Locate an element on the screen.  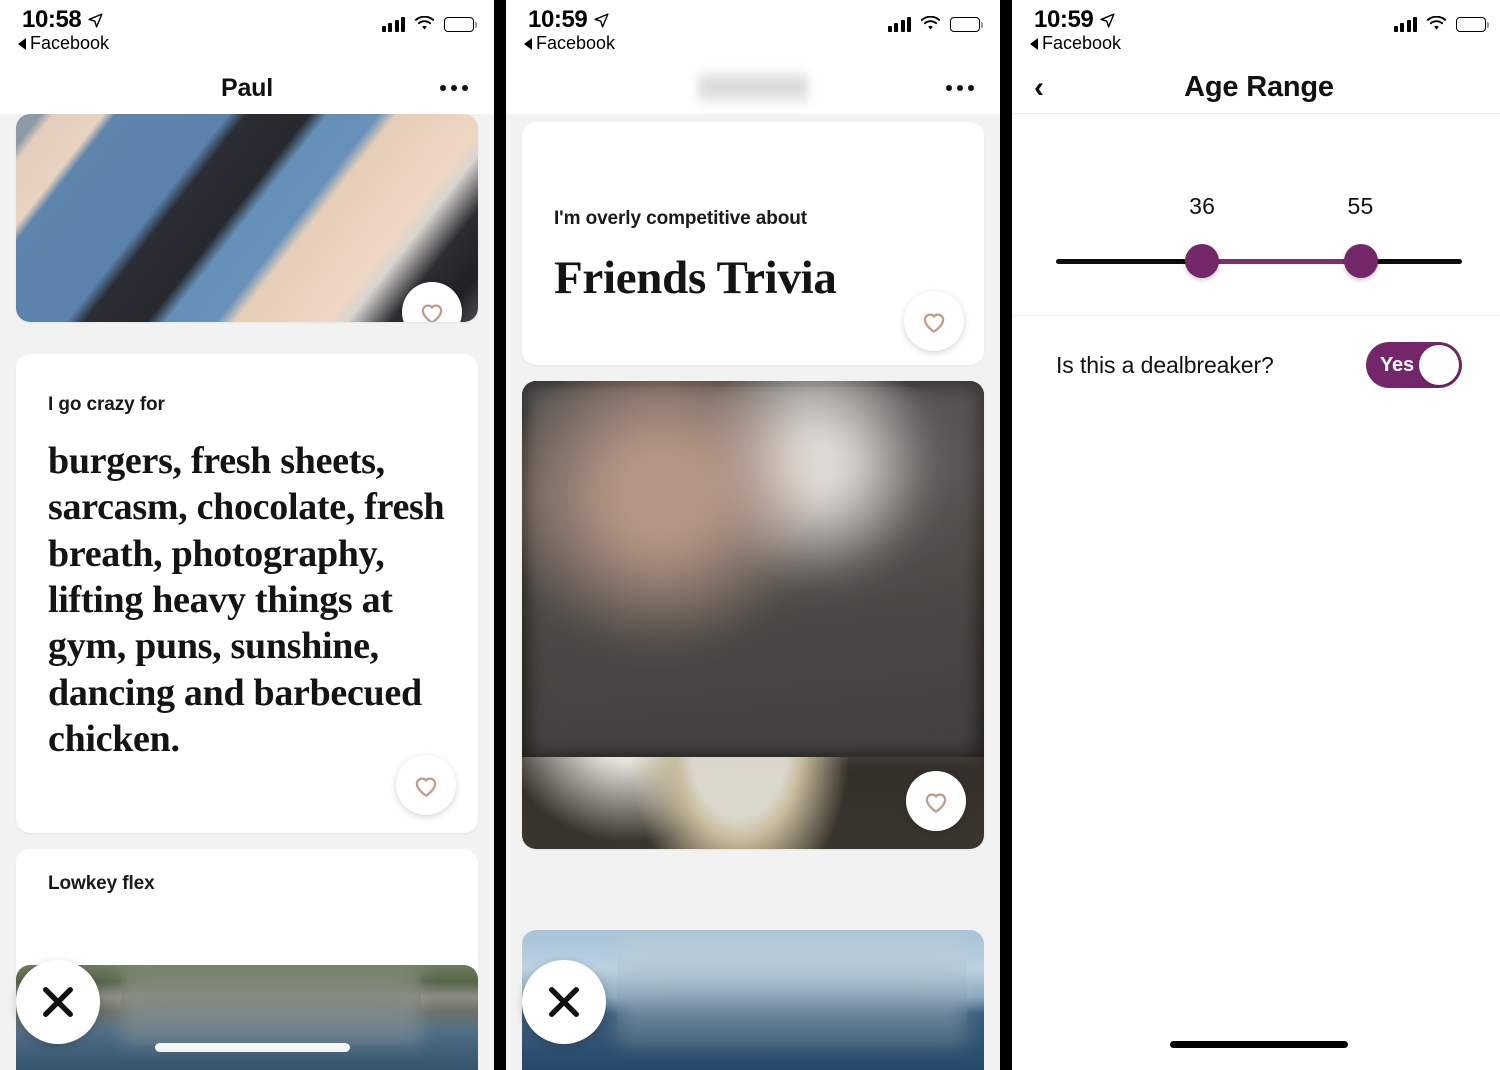
slider-value-labels: 36 55 is located at coordinates (1259, 209).